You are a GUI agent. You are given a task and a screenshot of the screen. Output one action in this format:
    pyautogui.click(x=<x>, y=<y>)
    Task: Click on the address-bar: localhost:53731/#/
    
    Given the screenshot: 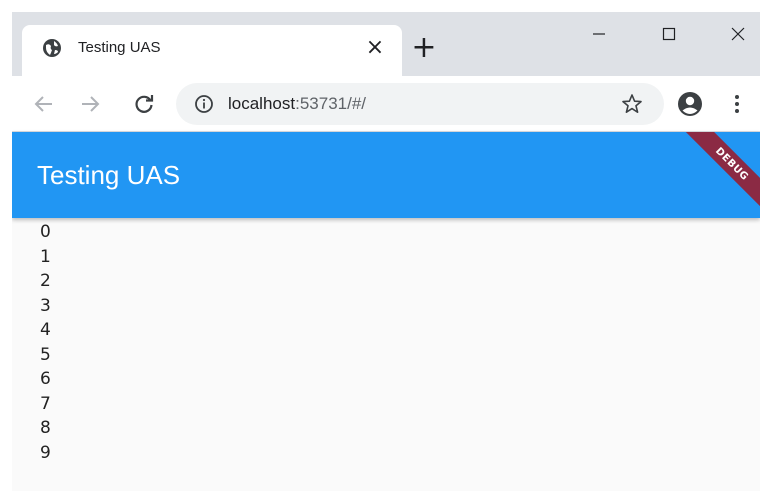 What is the action you would take?
    pyautogui.click(x=420, y=104)
    